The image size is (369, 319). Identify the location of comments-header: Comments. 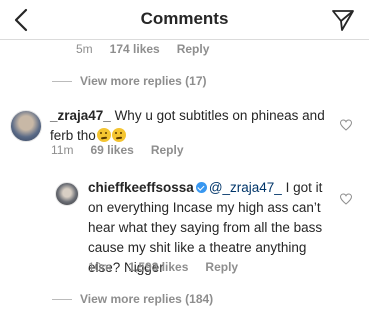
(184, 20).